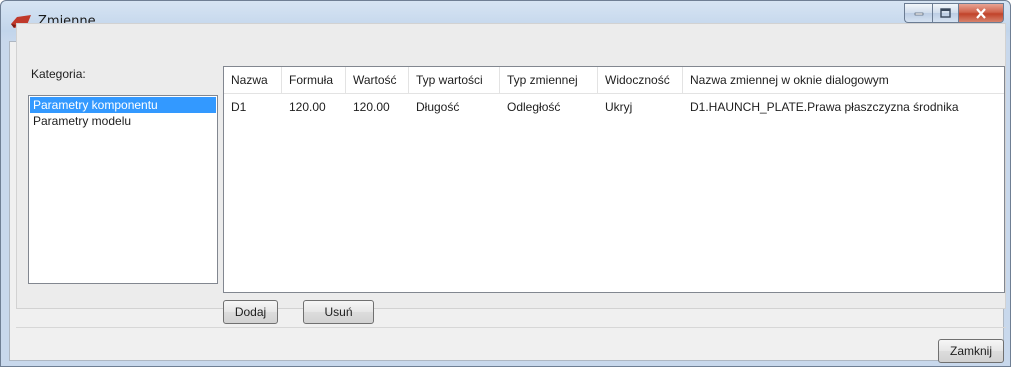  What do you see at coordinates (338, 312) in the screenshot?
I see `remove-button: Usuń` at bounding box center [338, 312].